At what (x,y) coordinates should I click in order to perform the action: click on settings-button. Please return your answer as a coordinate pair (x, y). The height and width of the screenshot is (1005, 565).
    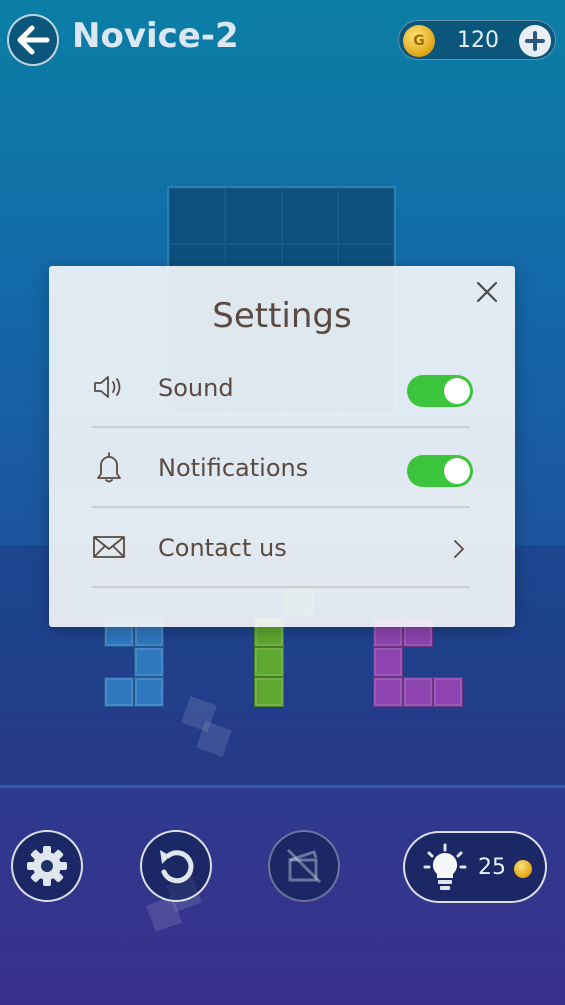
    Looking at the image, I should click on (47, 866).